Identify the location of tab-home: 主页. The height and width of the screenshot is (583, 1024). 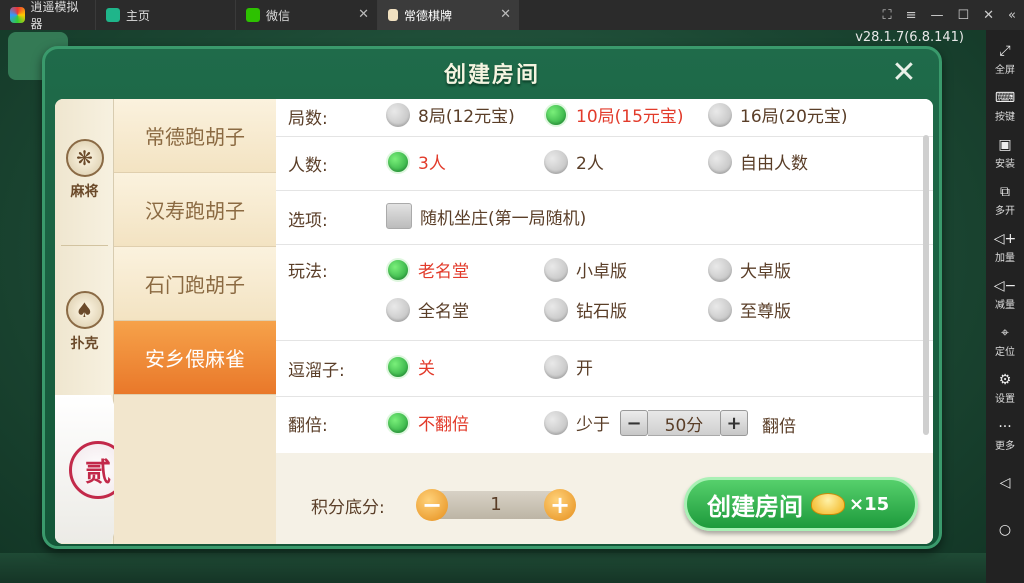
(165, 15).